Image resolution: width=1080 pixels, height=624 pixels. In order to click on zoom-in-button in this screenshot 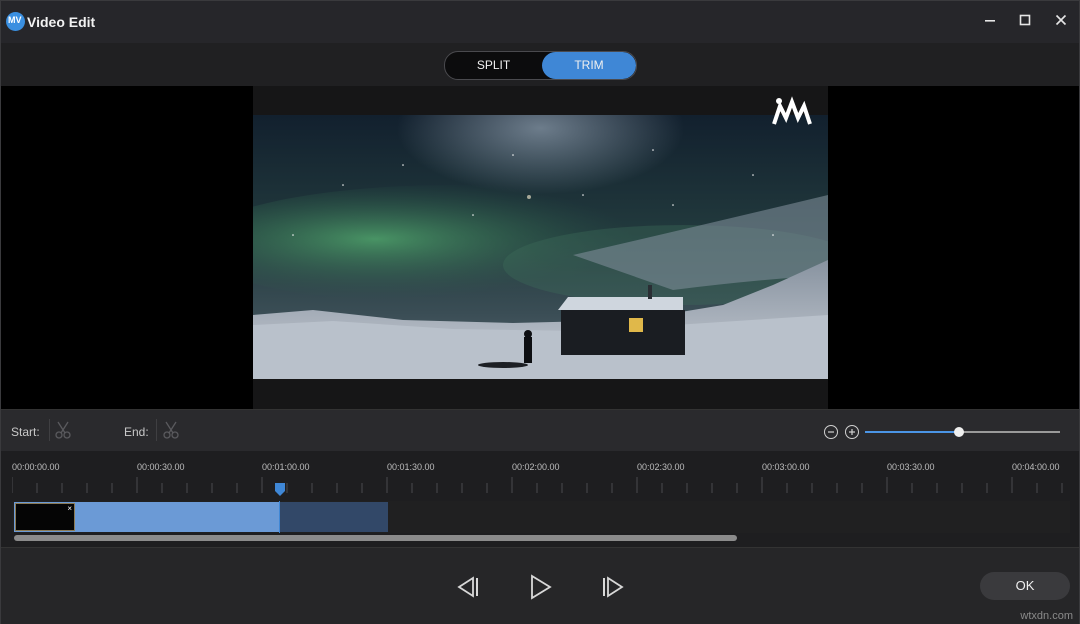, I will do `click(852, 432)`.